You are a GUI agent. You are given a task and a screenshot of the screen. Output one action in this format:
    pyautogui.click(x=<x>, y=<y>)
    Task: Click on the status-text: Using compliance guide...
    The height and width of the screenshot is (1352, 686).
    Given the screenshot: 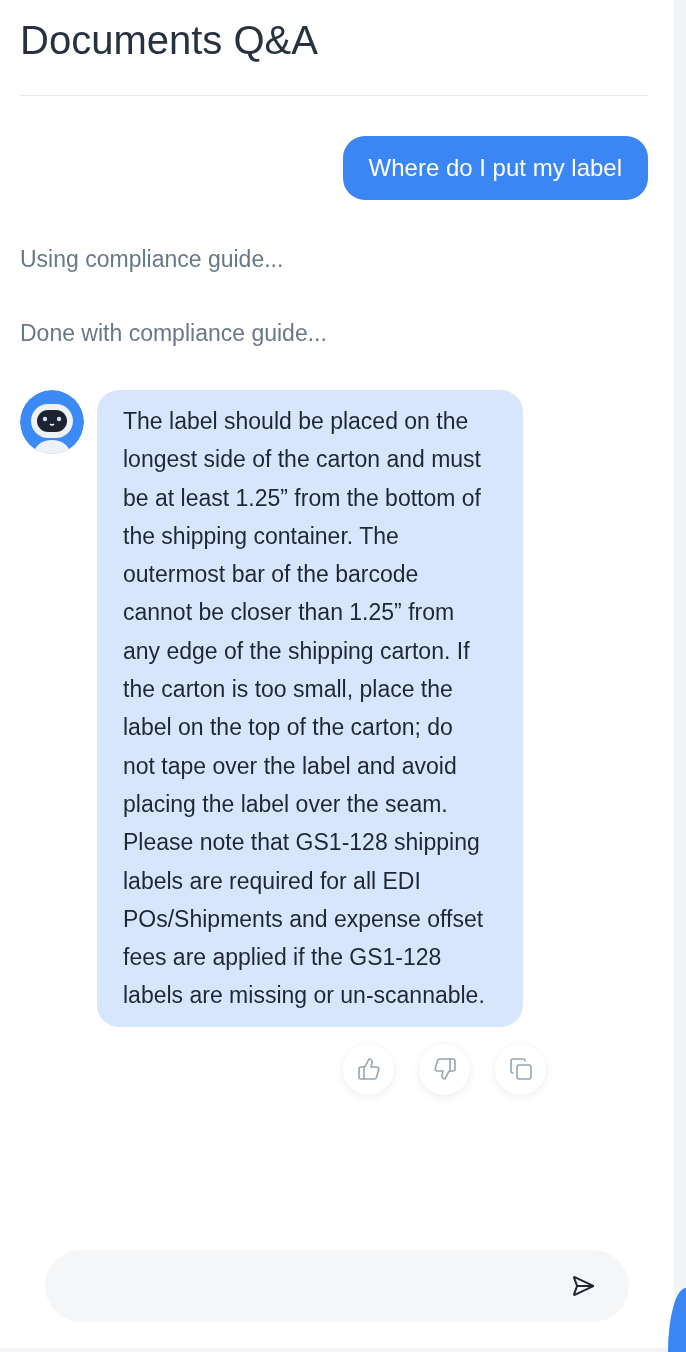 What is the action you would take?
    pyautogui.click(x=152, y=259)
    